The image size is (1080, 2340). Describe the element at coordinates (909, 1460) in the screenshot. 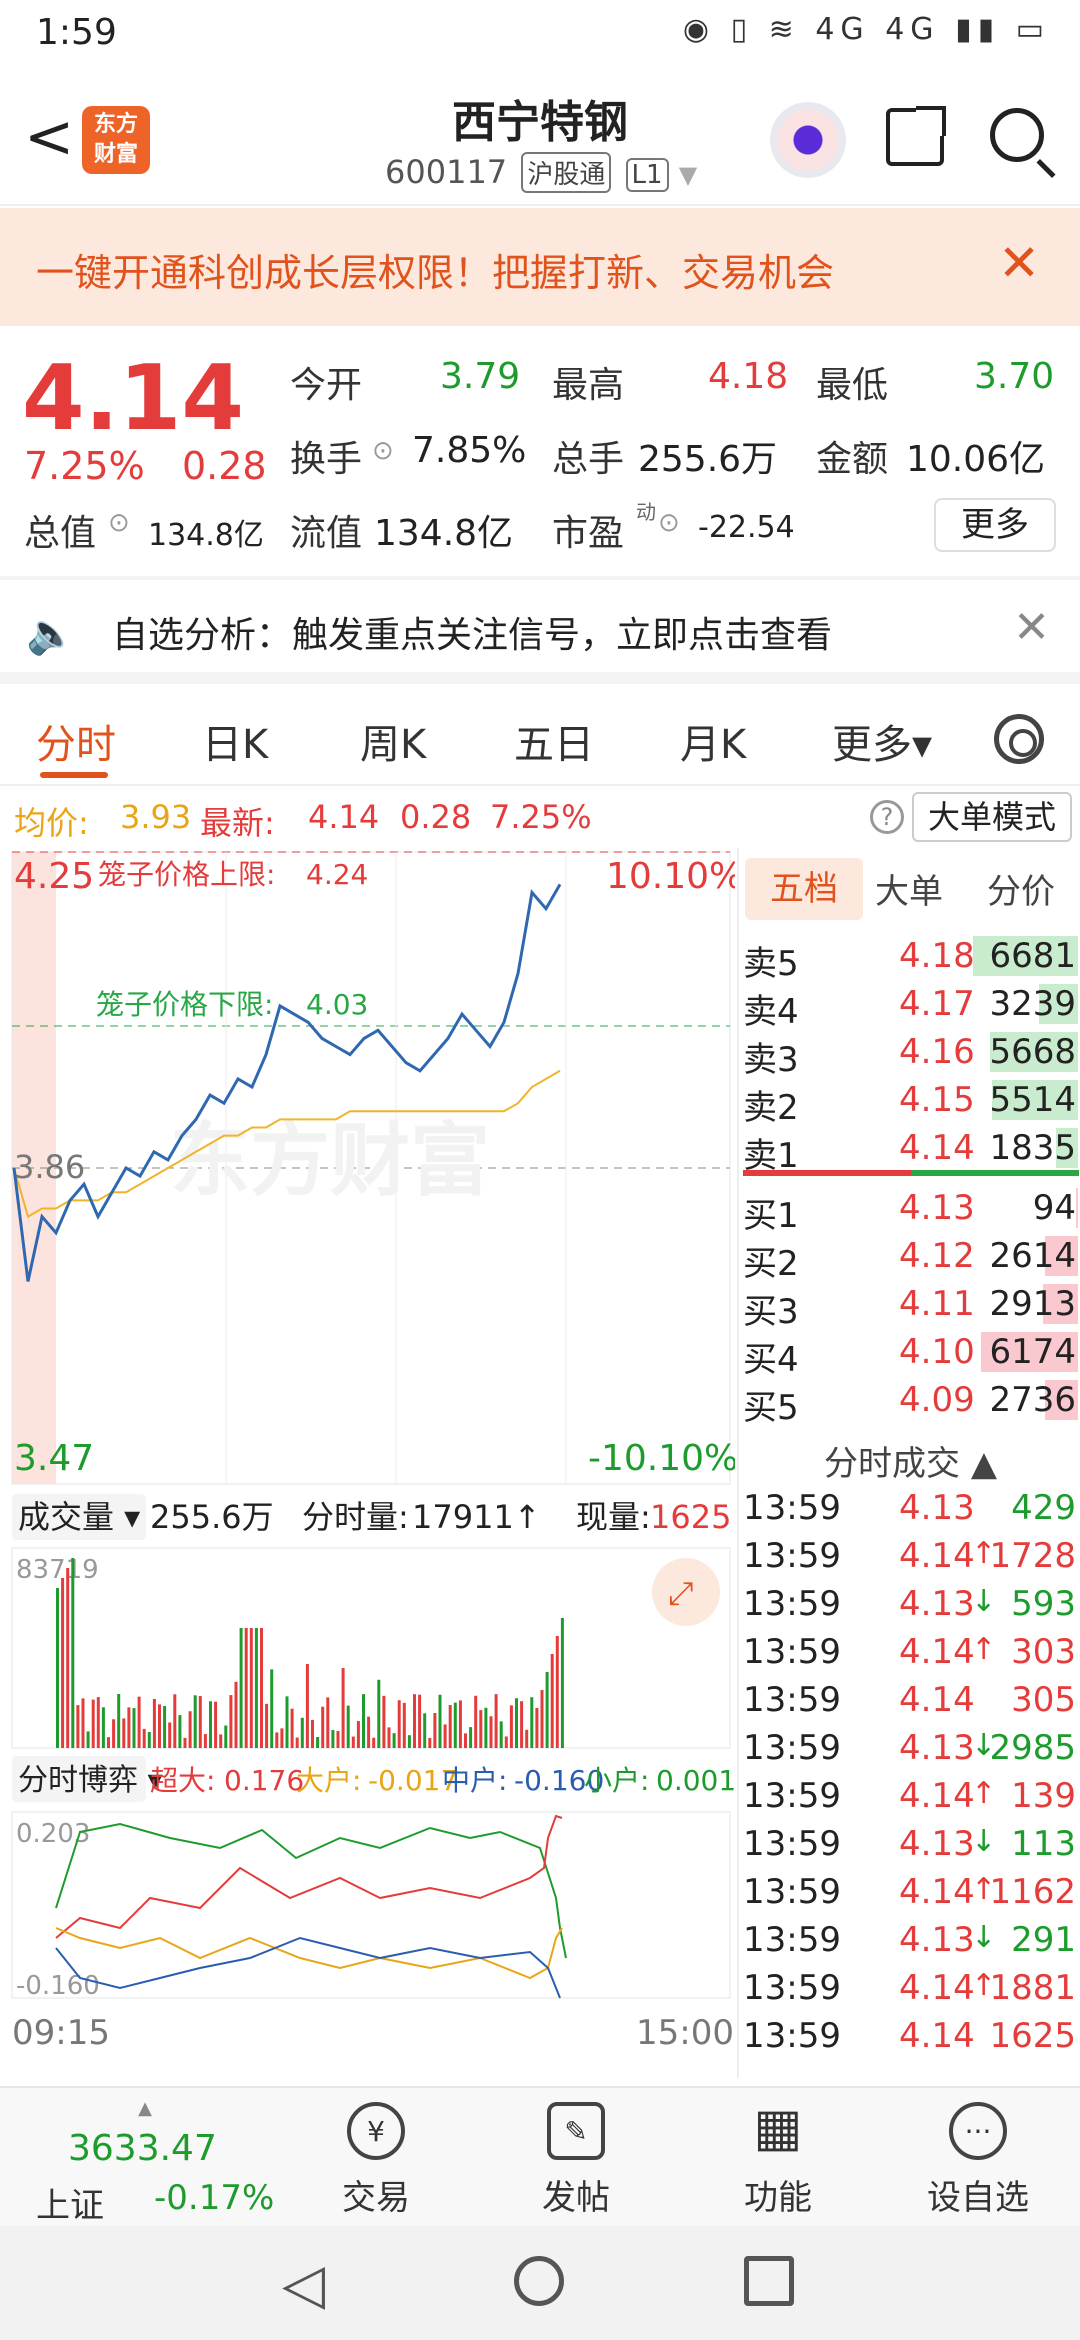

I see `trades-header: 分时成交 ▲` at that location.